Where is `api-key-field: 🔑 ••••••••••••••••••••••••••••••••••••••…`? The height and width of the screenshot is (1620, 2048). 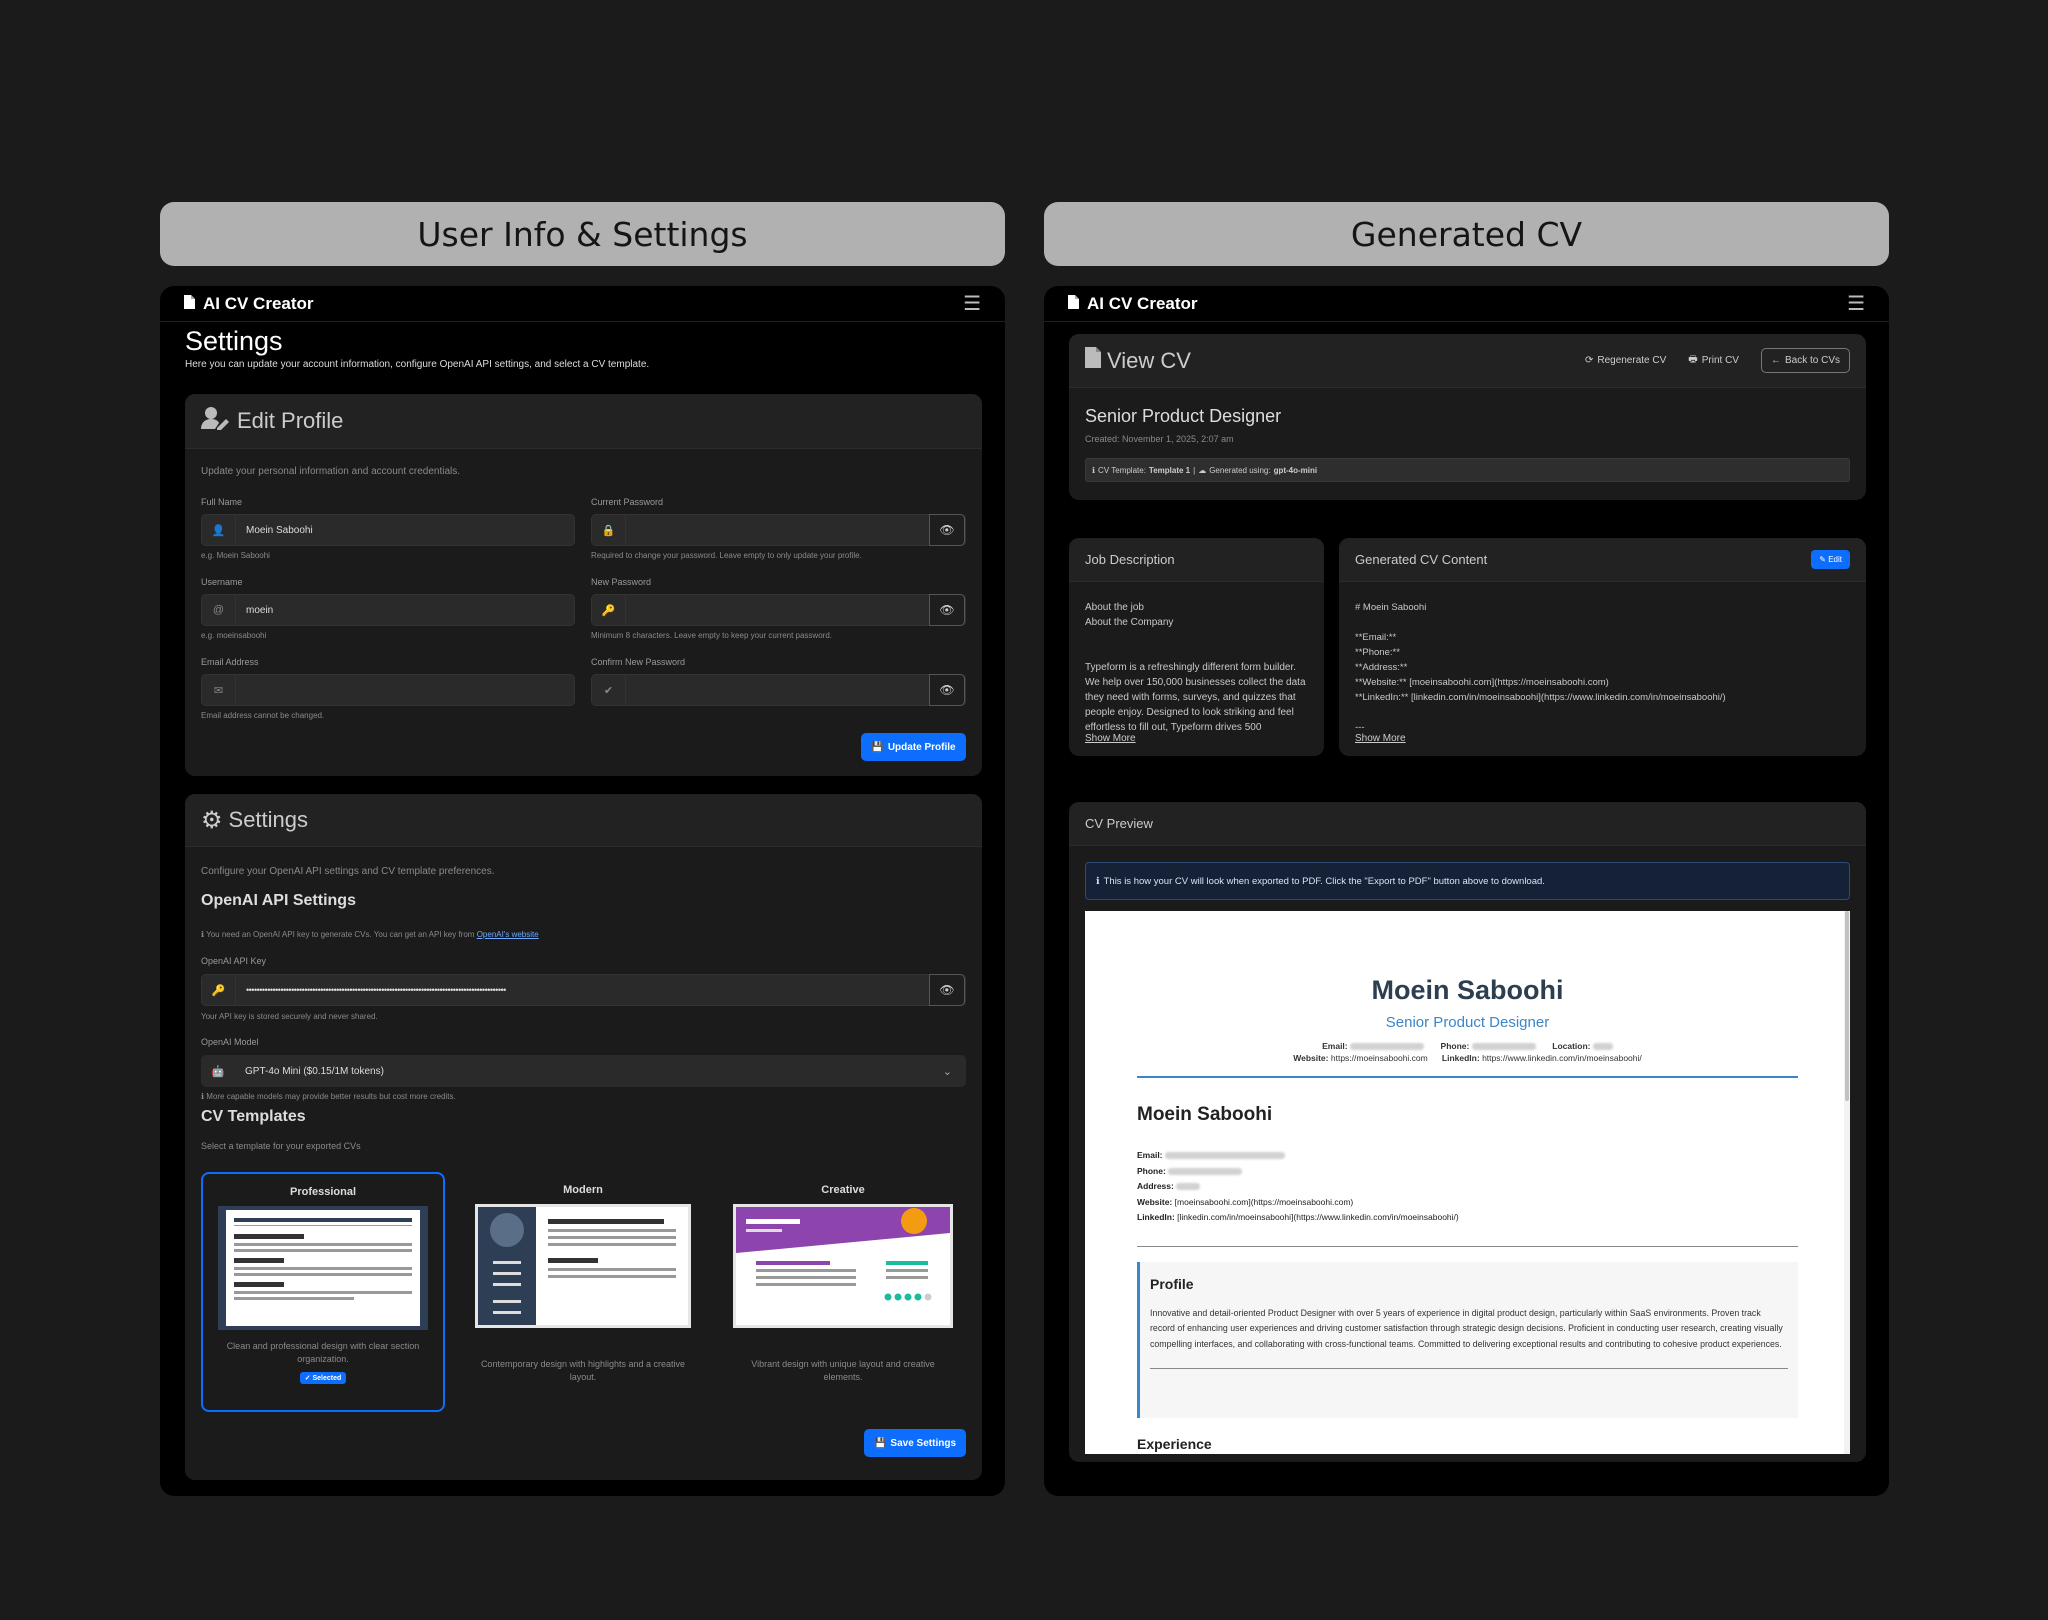 api-key-field: 🔑 ••••••••••••••••••••••••••••••••••••••… is located at coordinates (583, 990).